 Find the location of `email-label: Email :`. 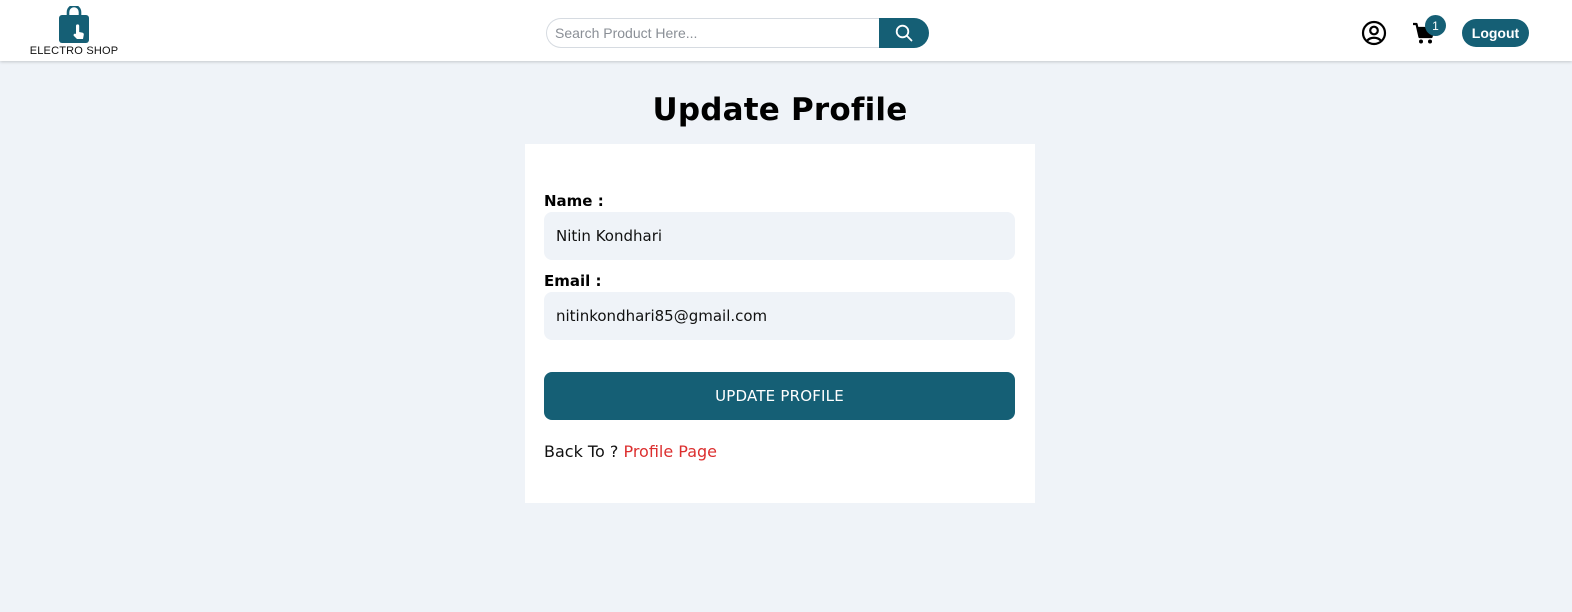

email-label: Email : is located at coordinates (573, 281).